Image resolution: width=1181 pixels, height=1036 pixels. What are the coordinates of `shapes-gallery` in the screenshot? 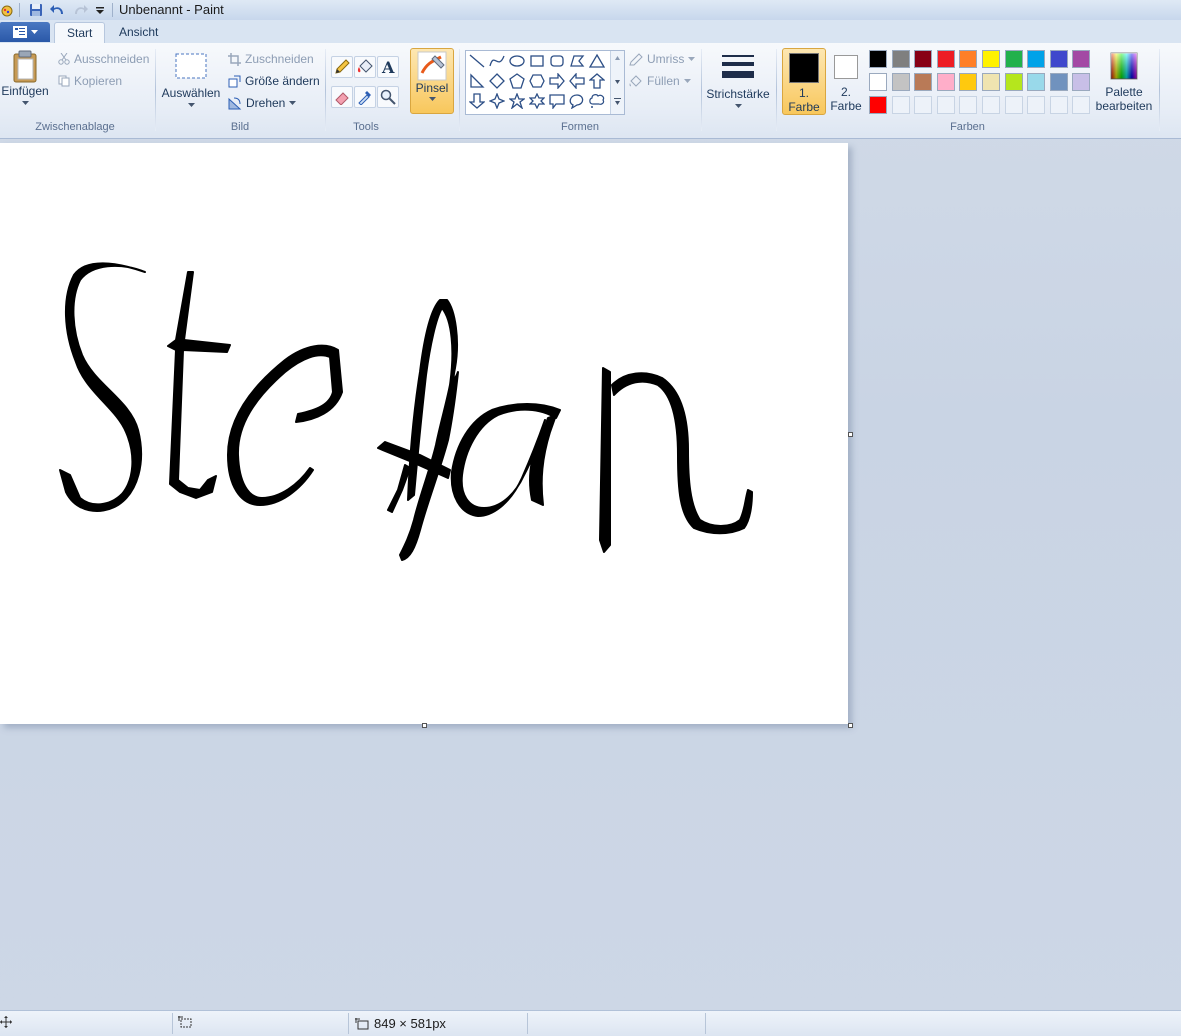 It's located at (545, 82).